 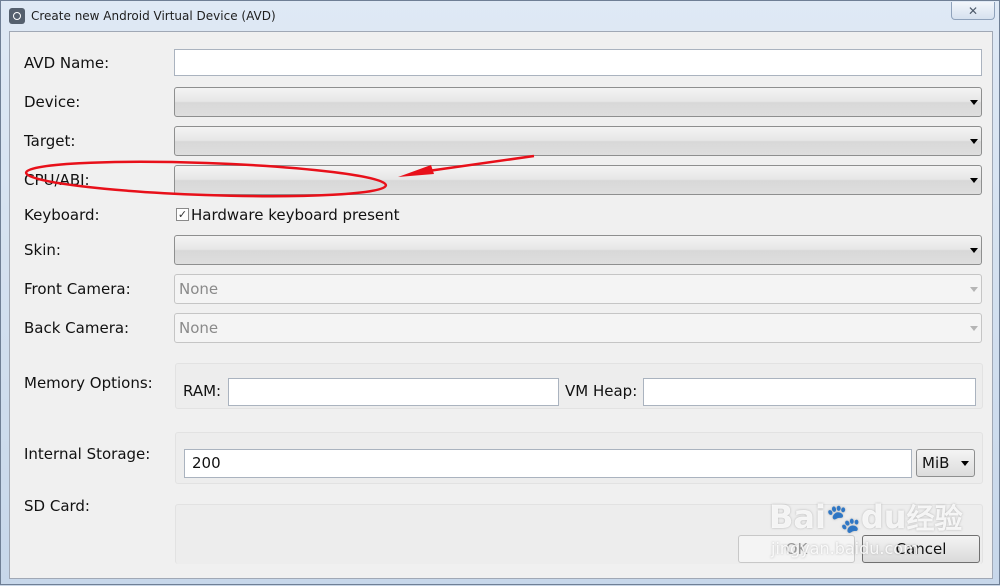 I want to click on avd-name-label: AVD Name:, so click(x=67, y=63).